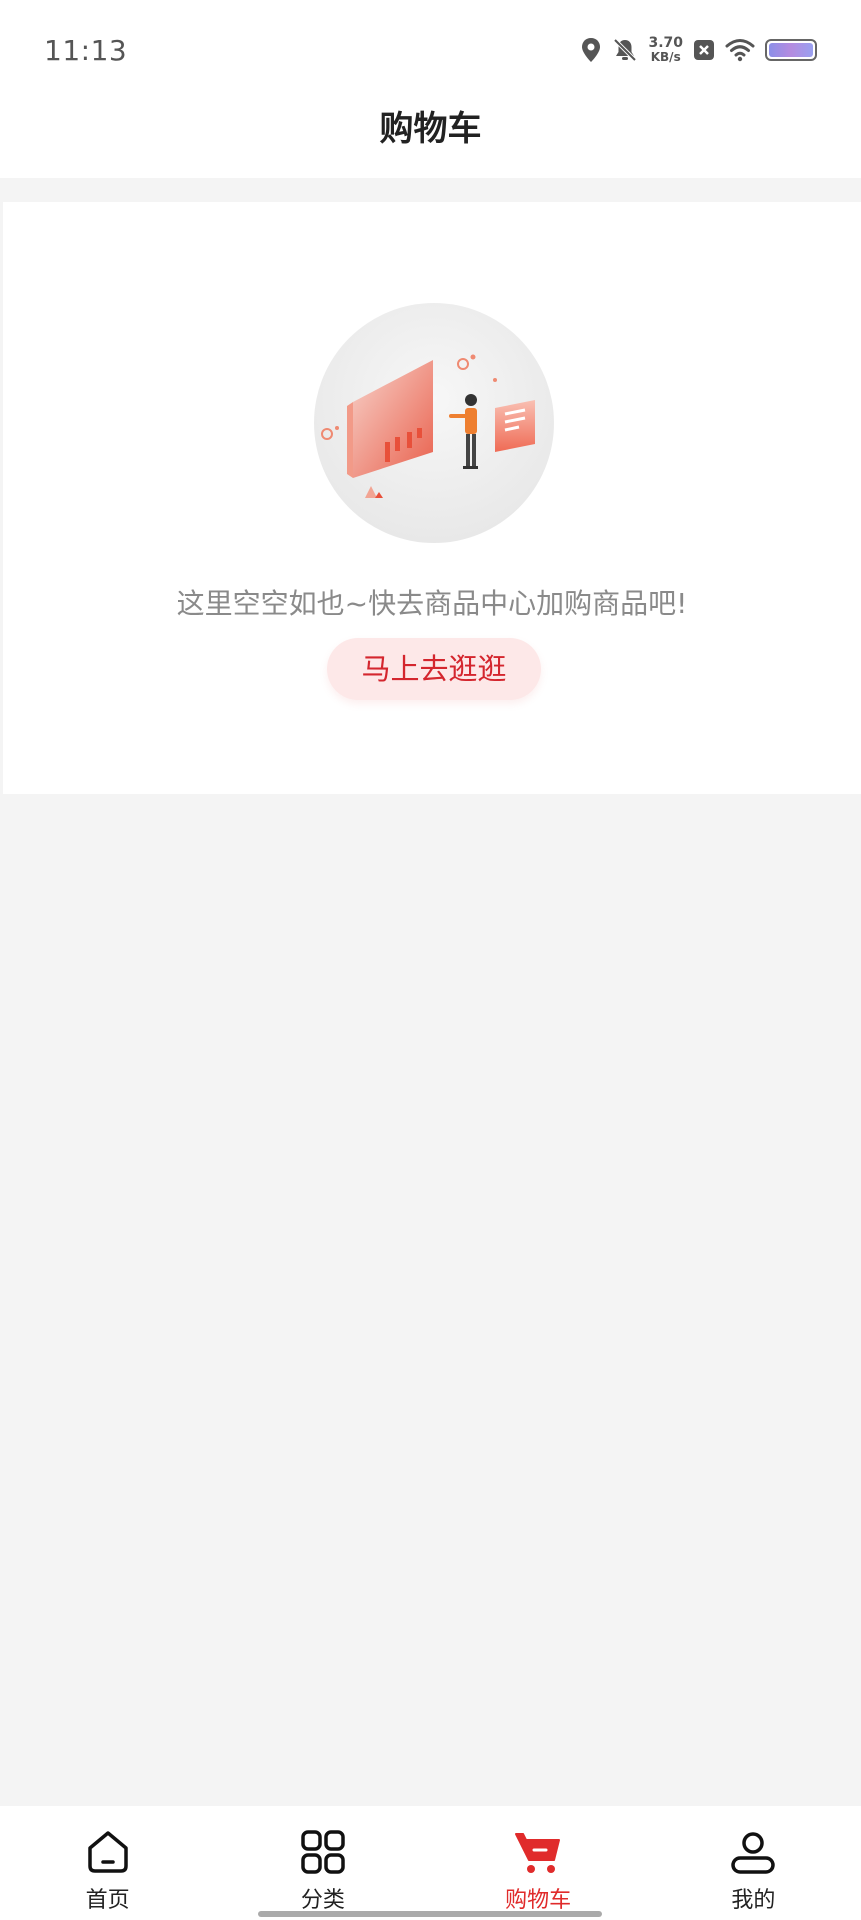 This screenshot has height=1920, width=861. I want to click on net-speed-unit: KB/s, so click(665, 57).